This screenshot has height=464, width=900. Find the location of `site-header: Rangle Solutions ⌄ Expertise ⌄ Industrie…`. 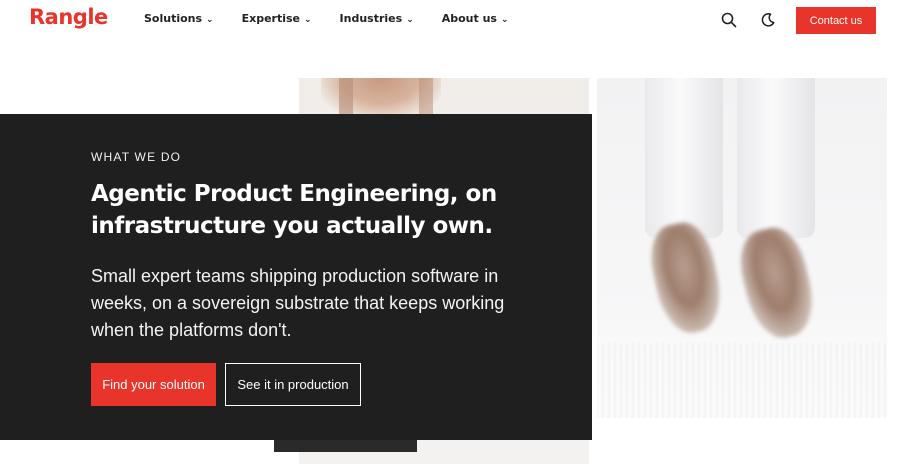

site-header: Rangle Solutions ⌄ Expertise ⌄ Industrie… is located at coordinates (450, 20).